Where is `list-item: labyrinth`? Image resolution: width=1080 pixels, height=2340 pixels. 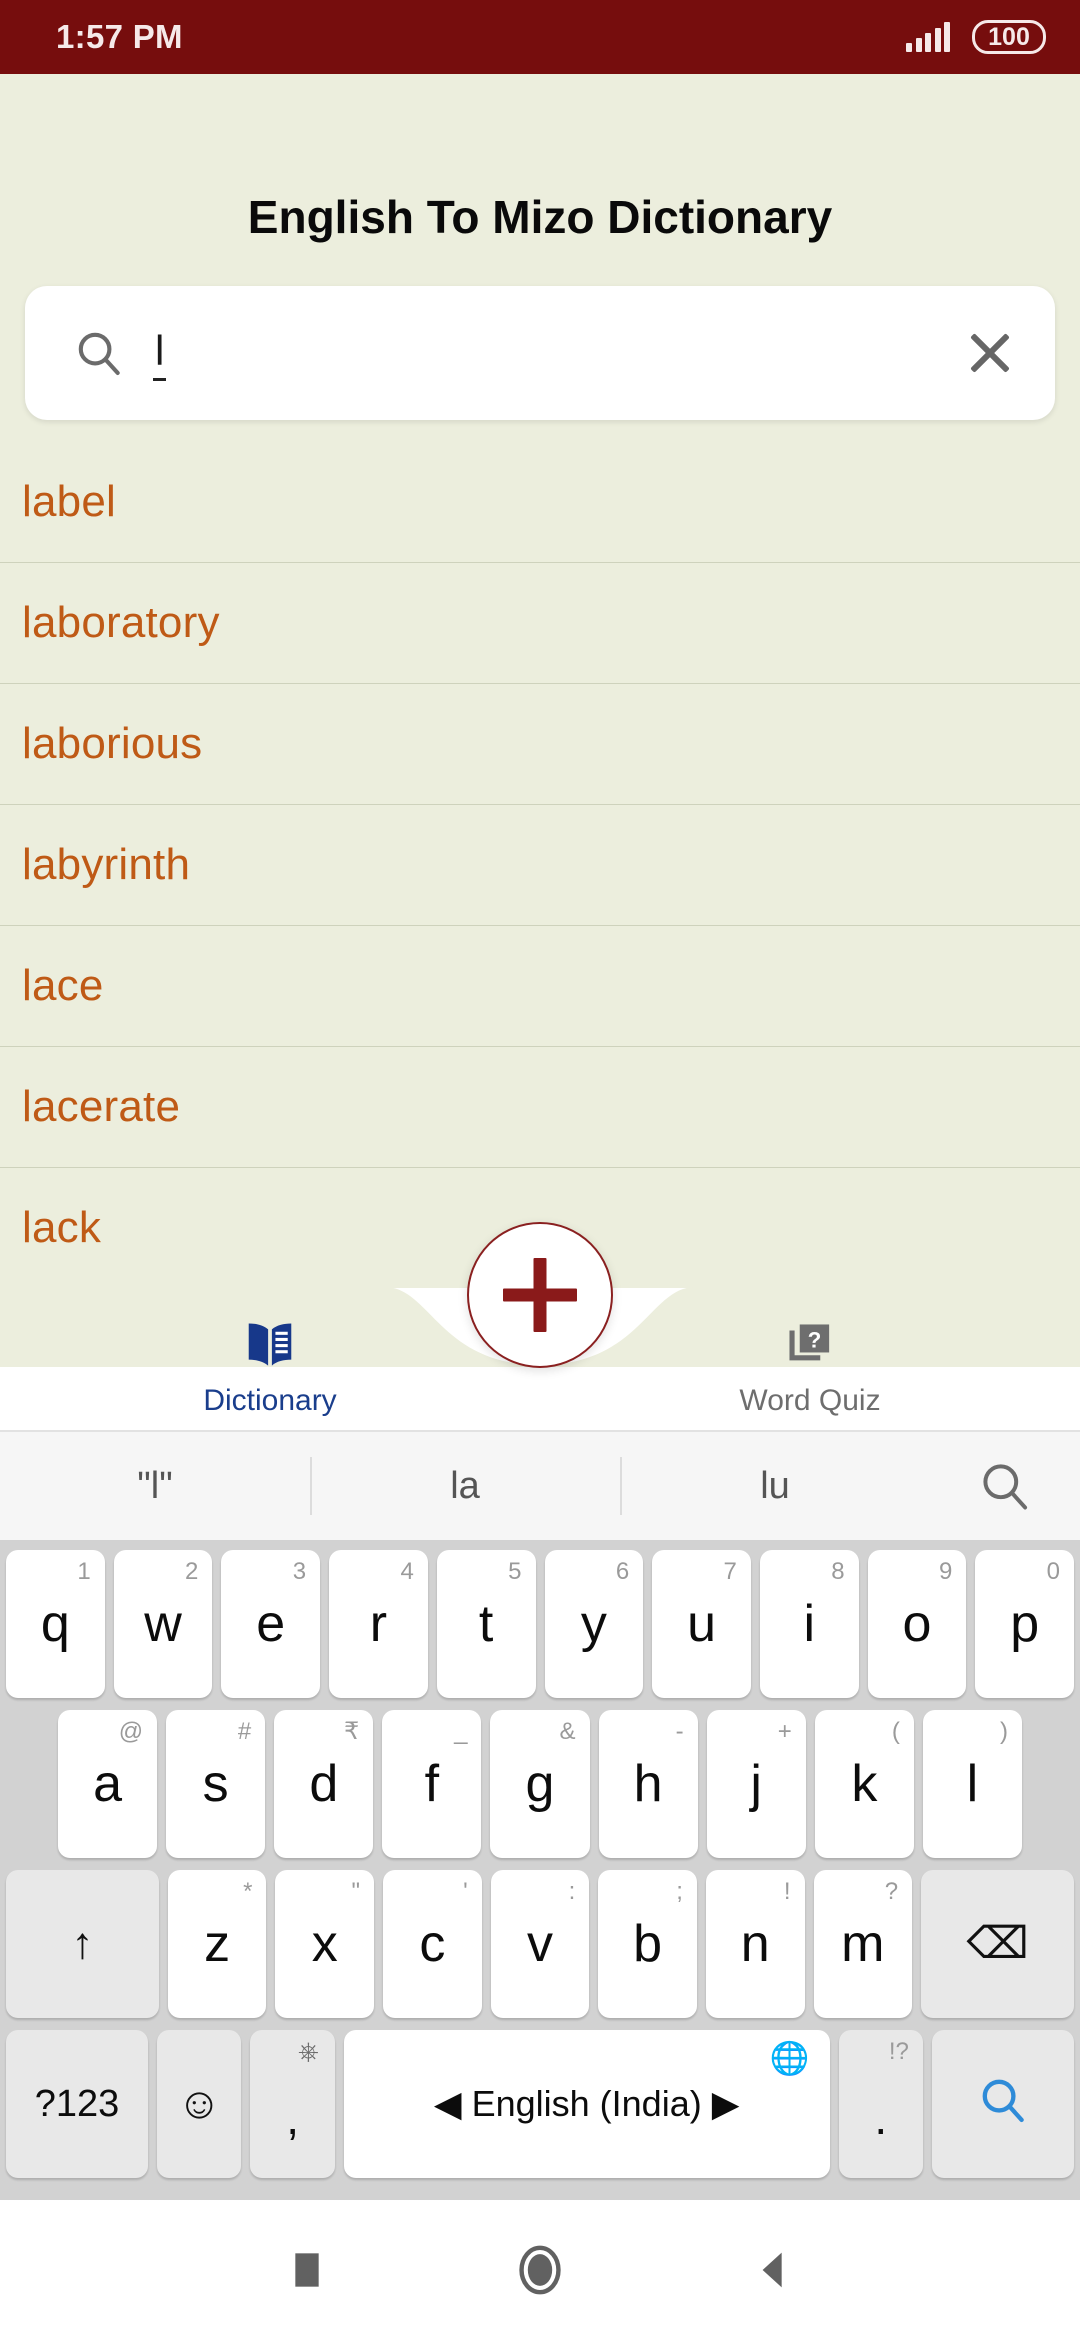 list-item: labyrinth is located at coordinates (540, 865).